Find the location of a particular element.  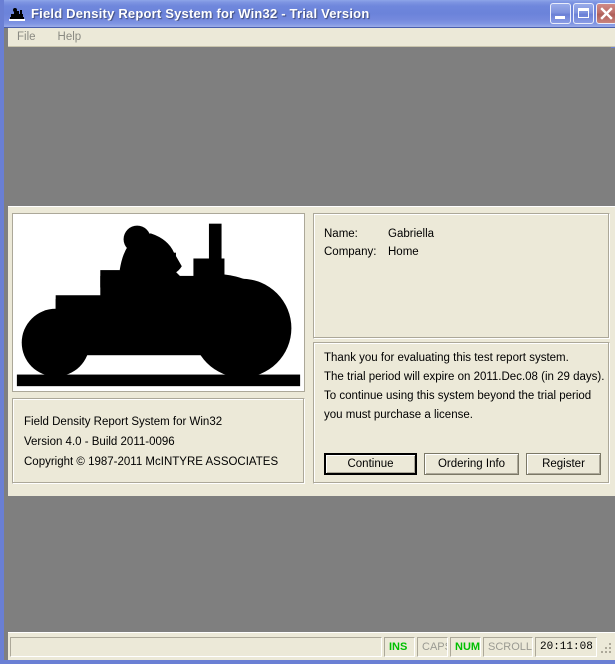

status-message-pane is located at coordinates (196, 646).